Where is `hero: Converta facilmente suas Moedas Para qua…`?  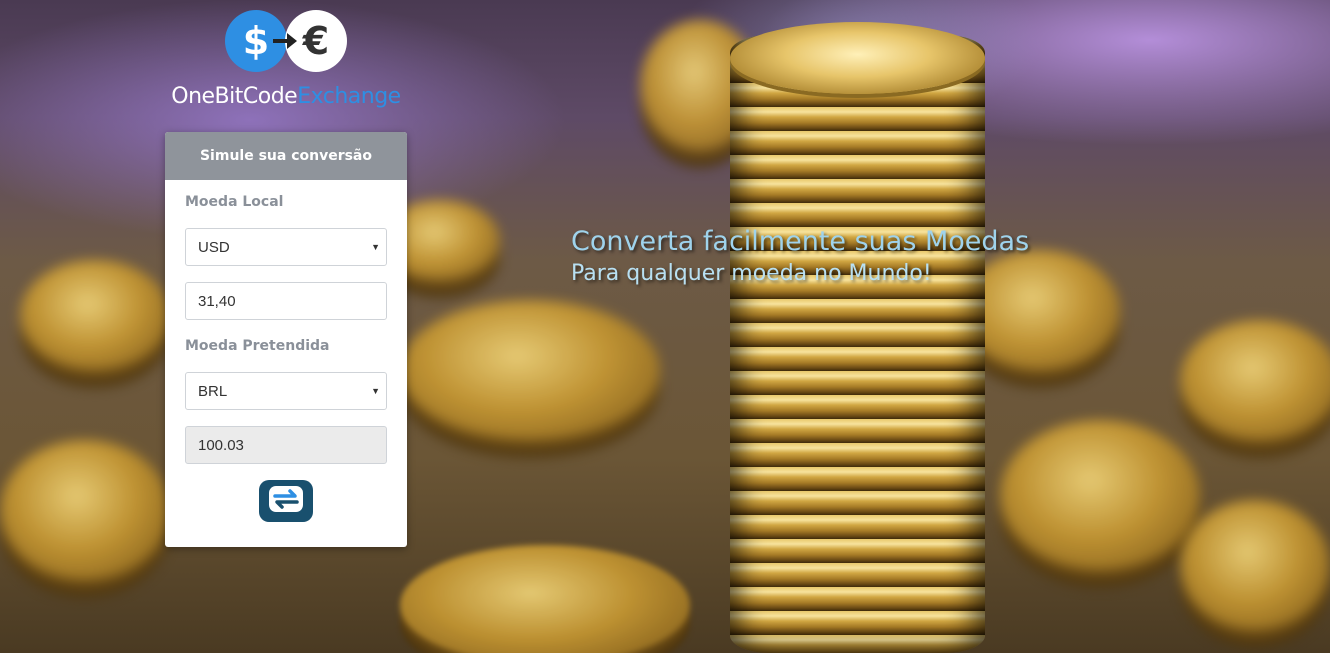 hero: Converta facilmente suas Moedas Para qua… is located at coordinates (800, 256).